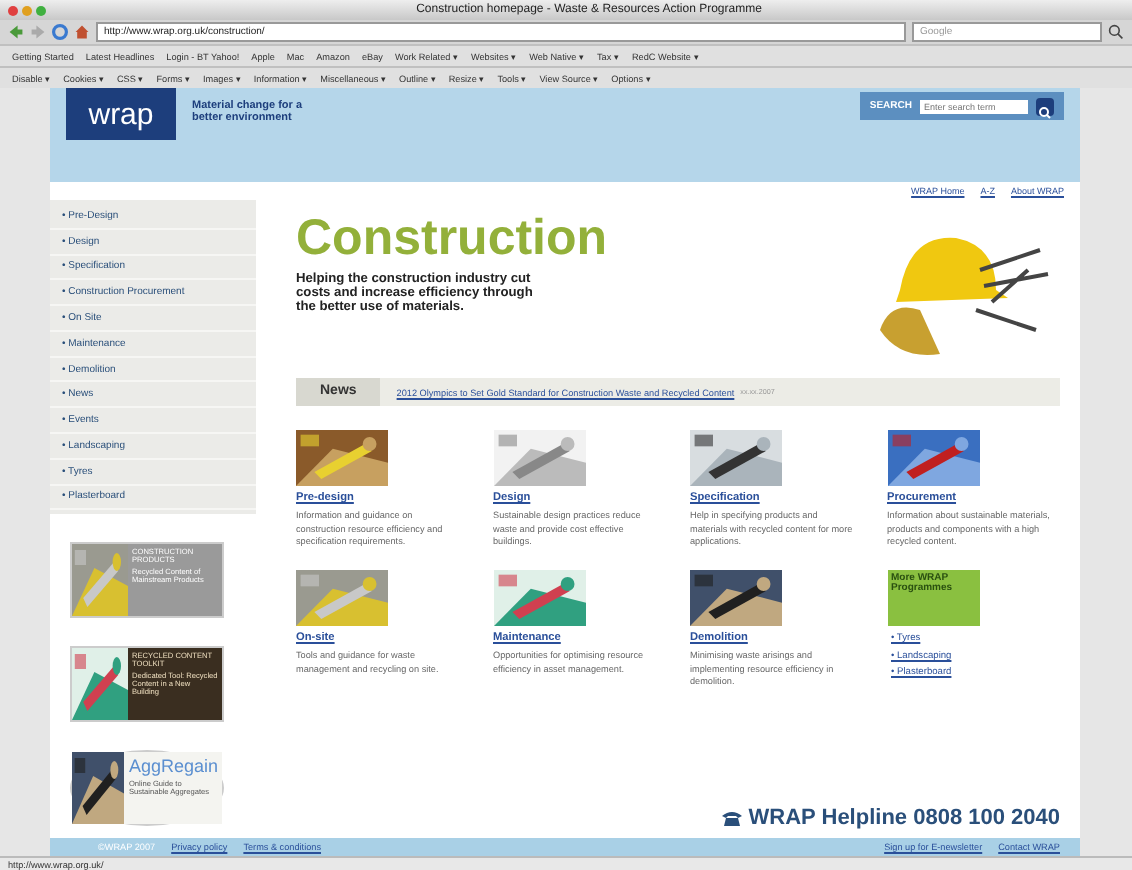 Image resolution: width=1132 pixels, height=870 pixels. I want to click on logo: wrap, so click(121, 114).